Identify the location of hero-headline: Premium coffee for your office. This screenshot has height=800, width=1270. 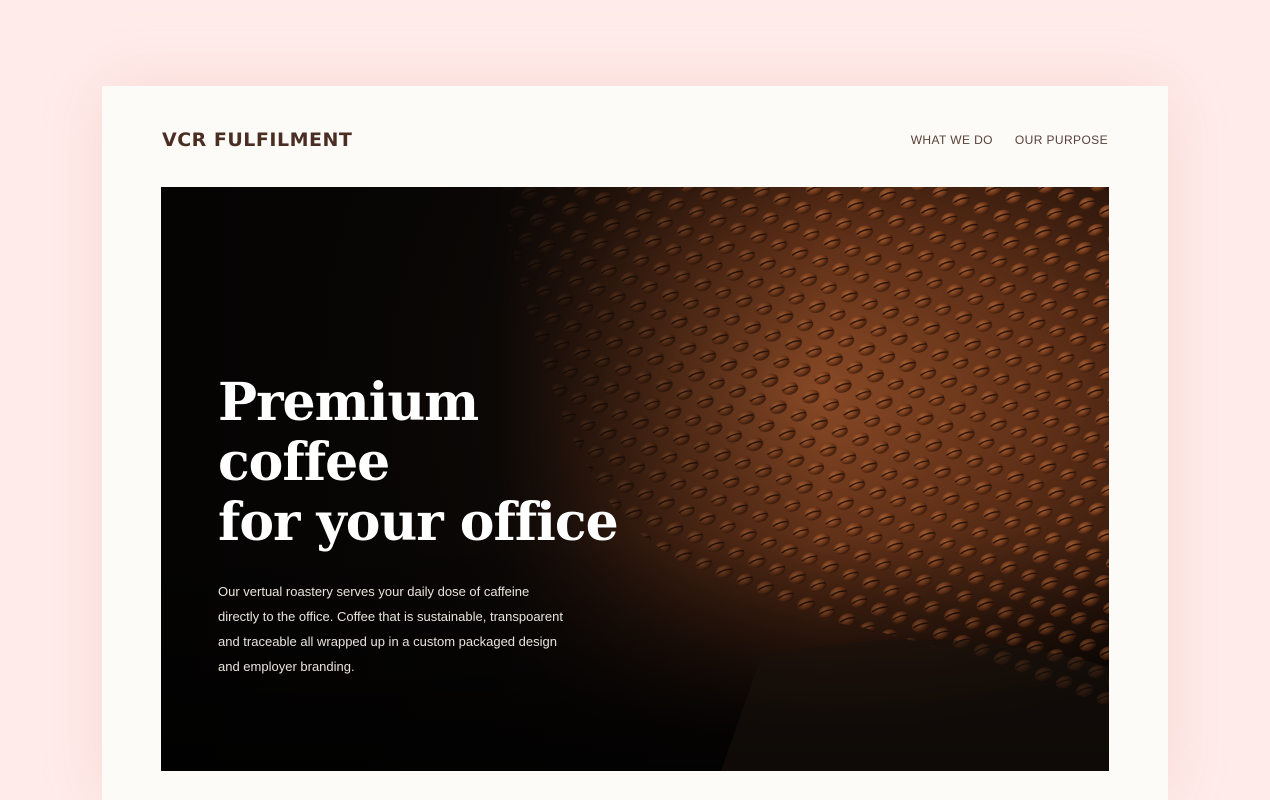
(428, 463).